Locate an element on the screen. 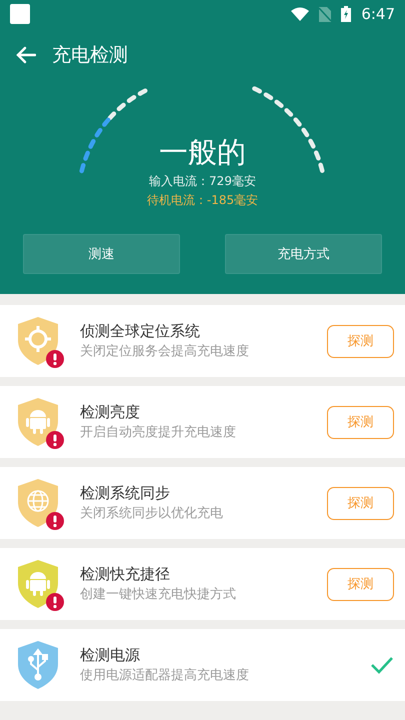 The height and width of the screenshot is (720, 405). check-title: 侦测全球定位系统 is located at coordinates (140, 331).